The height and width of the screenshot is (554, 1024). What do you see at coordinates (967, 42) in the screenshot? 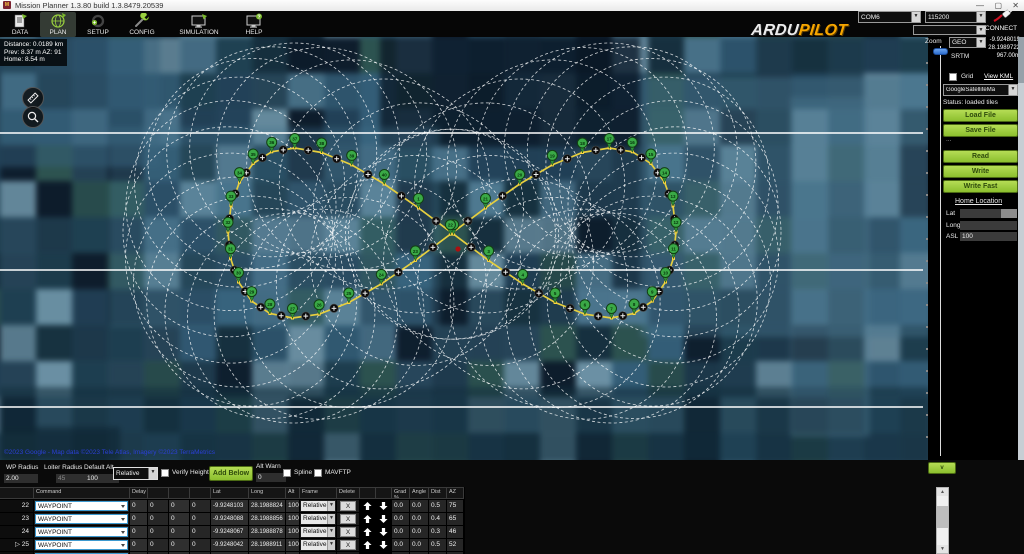
I see `alt-source-select: GEO ▼` at bounding box center [967, 42].